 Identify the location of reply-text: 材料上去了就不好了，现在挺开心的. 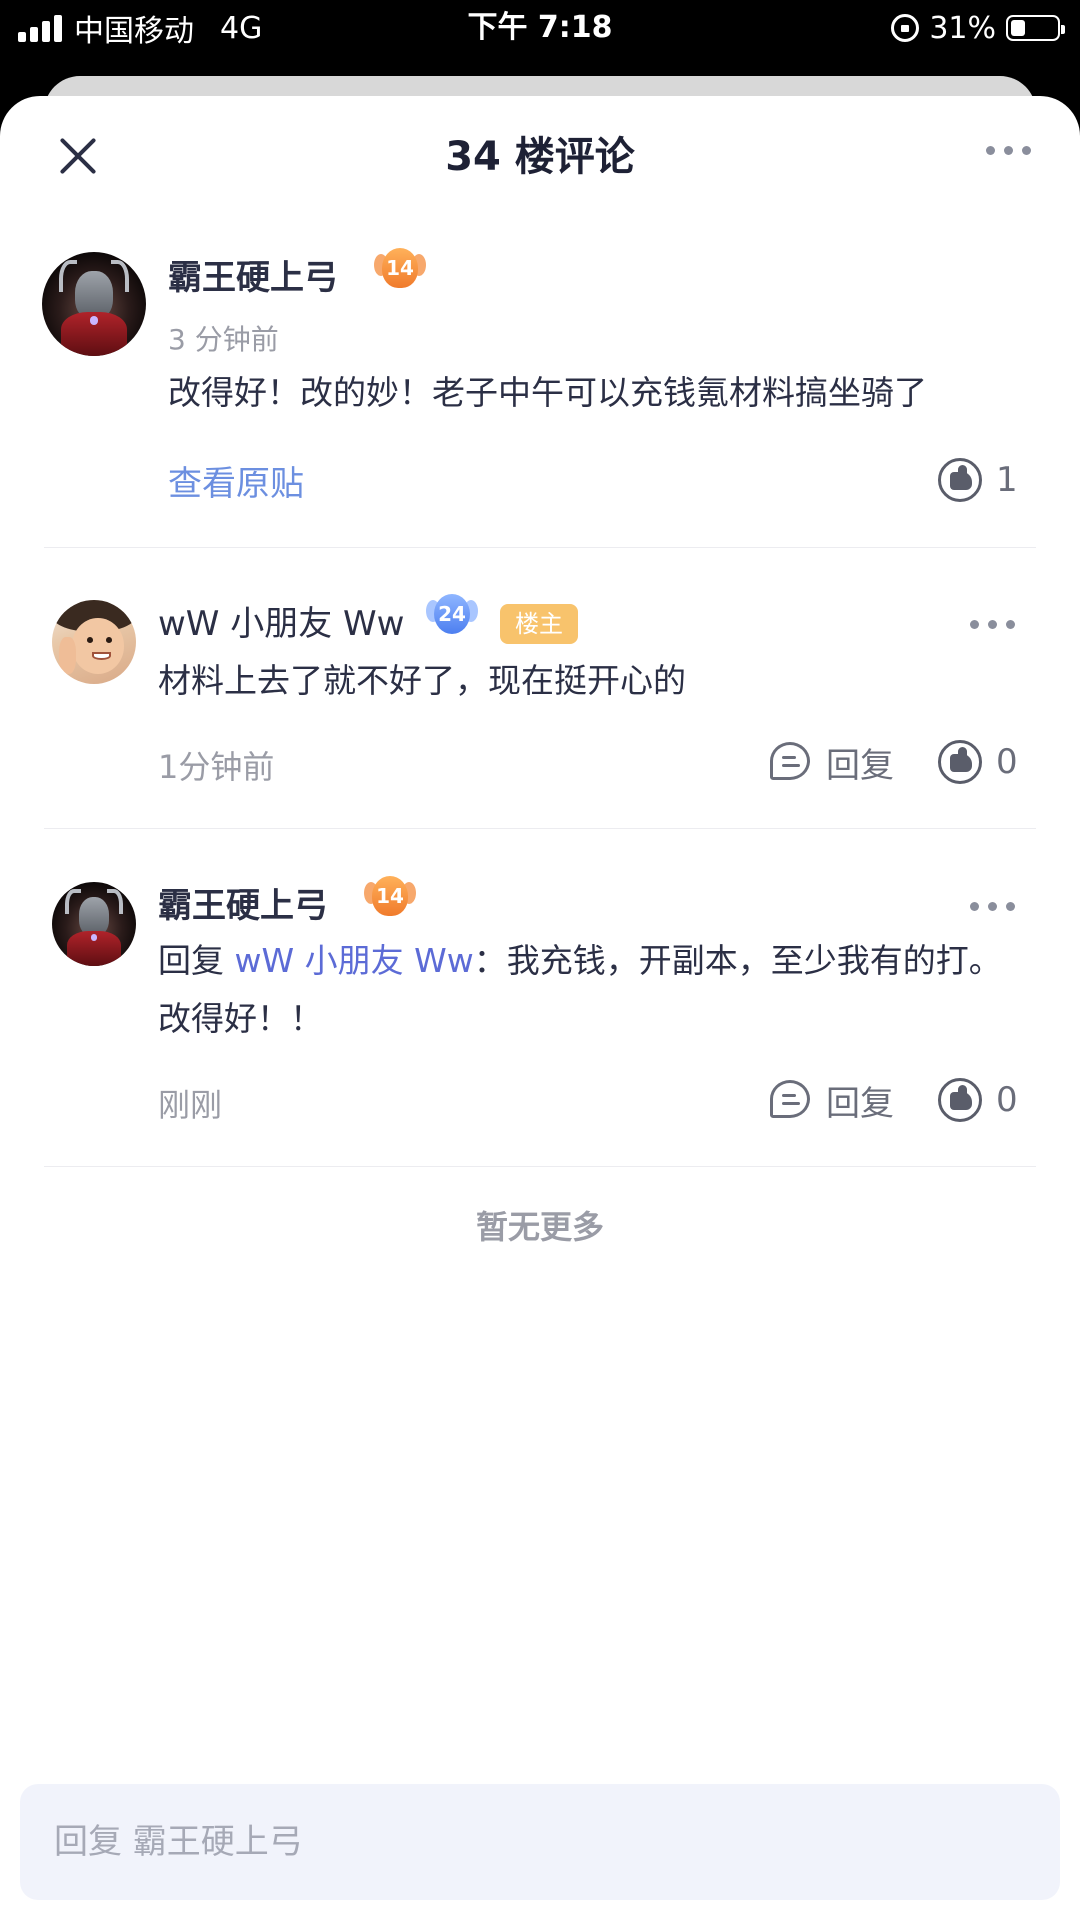
(422, 680).